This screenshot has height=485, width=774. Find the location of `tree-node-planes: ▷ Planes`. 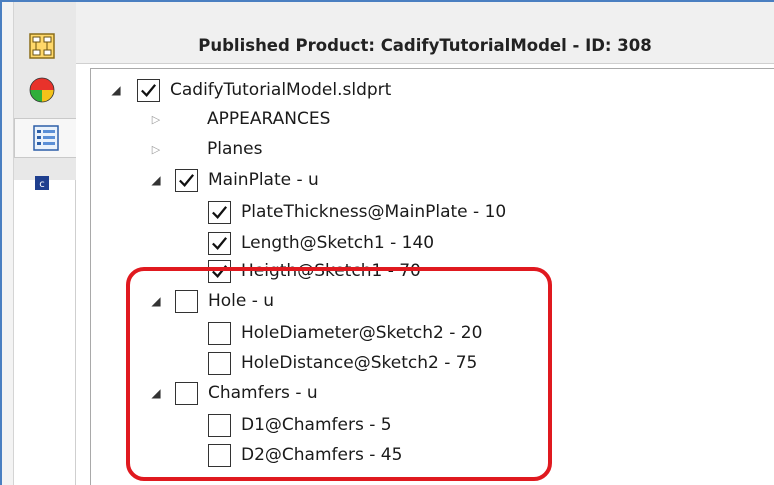

tree-node-planes: ▷ Planes is located at coordinates (206, 149).